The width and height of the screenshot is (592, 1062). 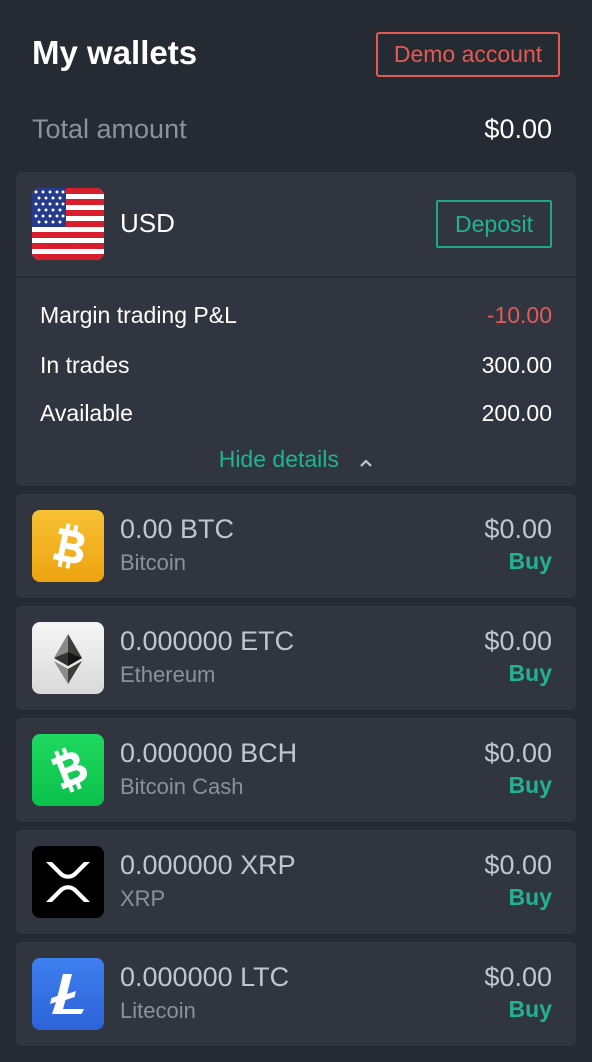 I want to click on detail-label: Available, so click(x=86, y=413).